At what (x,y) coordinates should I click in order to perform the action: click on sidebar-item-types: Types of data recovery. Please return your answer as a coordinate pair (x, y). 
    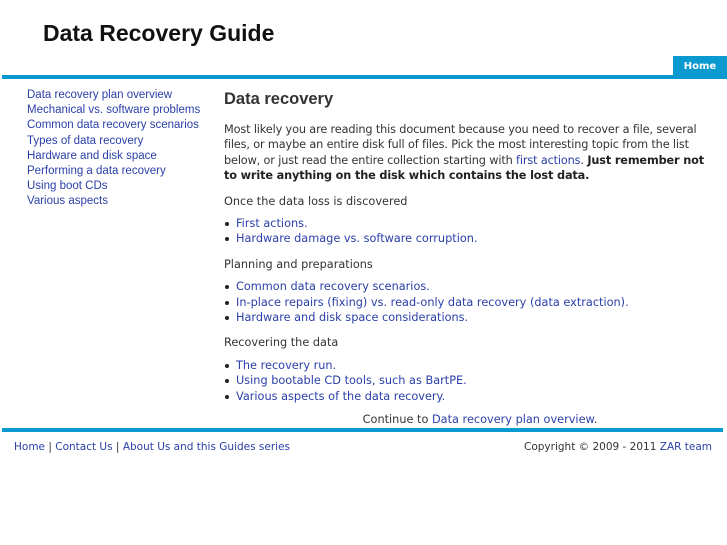
    Looking at the image, I should click on (117, 141).